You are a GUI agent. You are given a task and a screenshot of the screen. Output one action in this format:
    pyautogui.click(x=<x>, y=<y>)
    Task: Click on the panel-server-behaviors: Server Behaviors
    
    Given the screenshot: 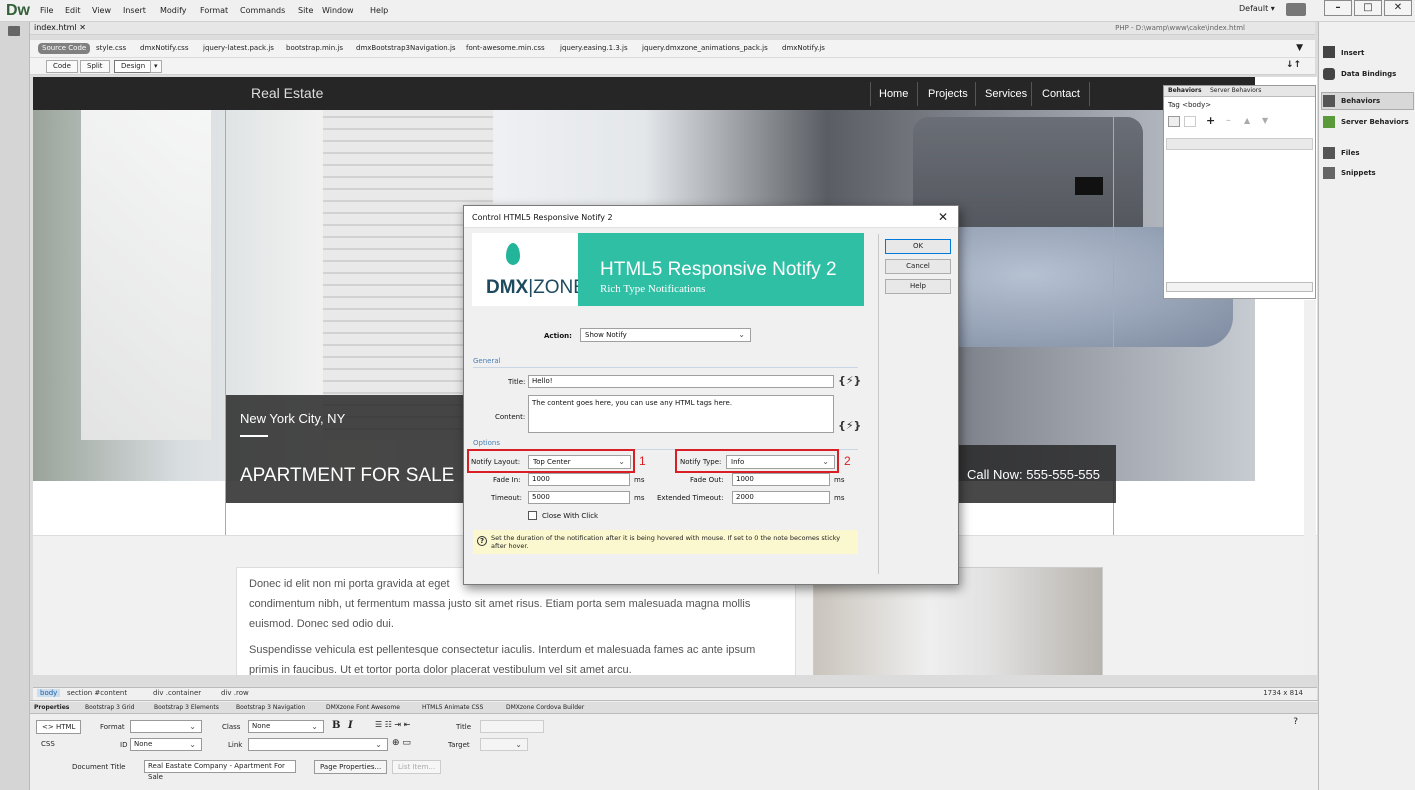 What is the action you would take?
    pyautogui.click(x=1375, y=122)
    